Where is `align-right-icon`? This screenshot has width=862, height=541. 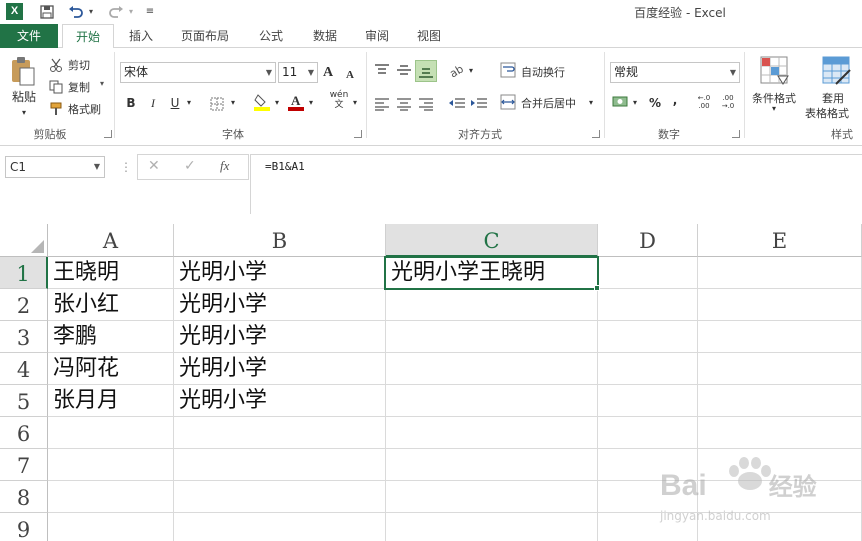 align-right-icon is located at coordinates (426, 103).